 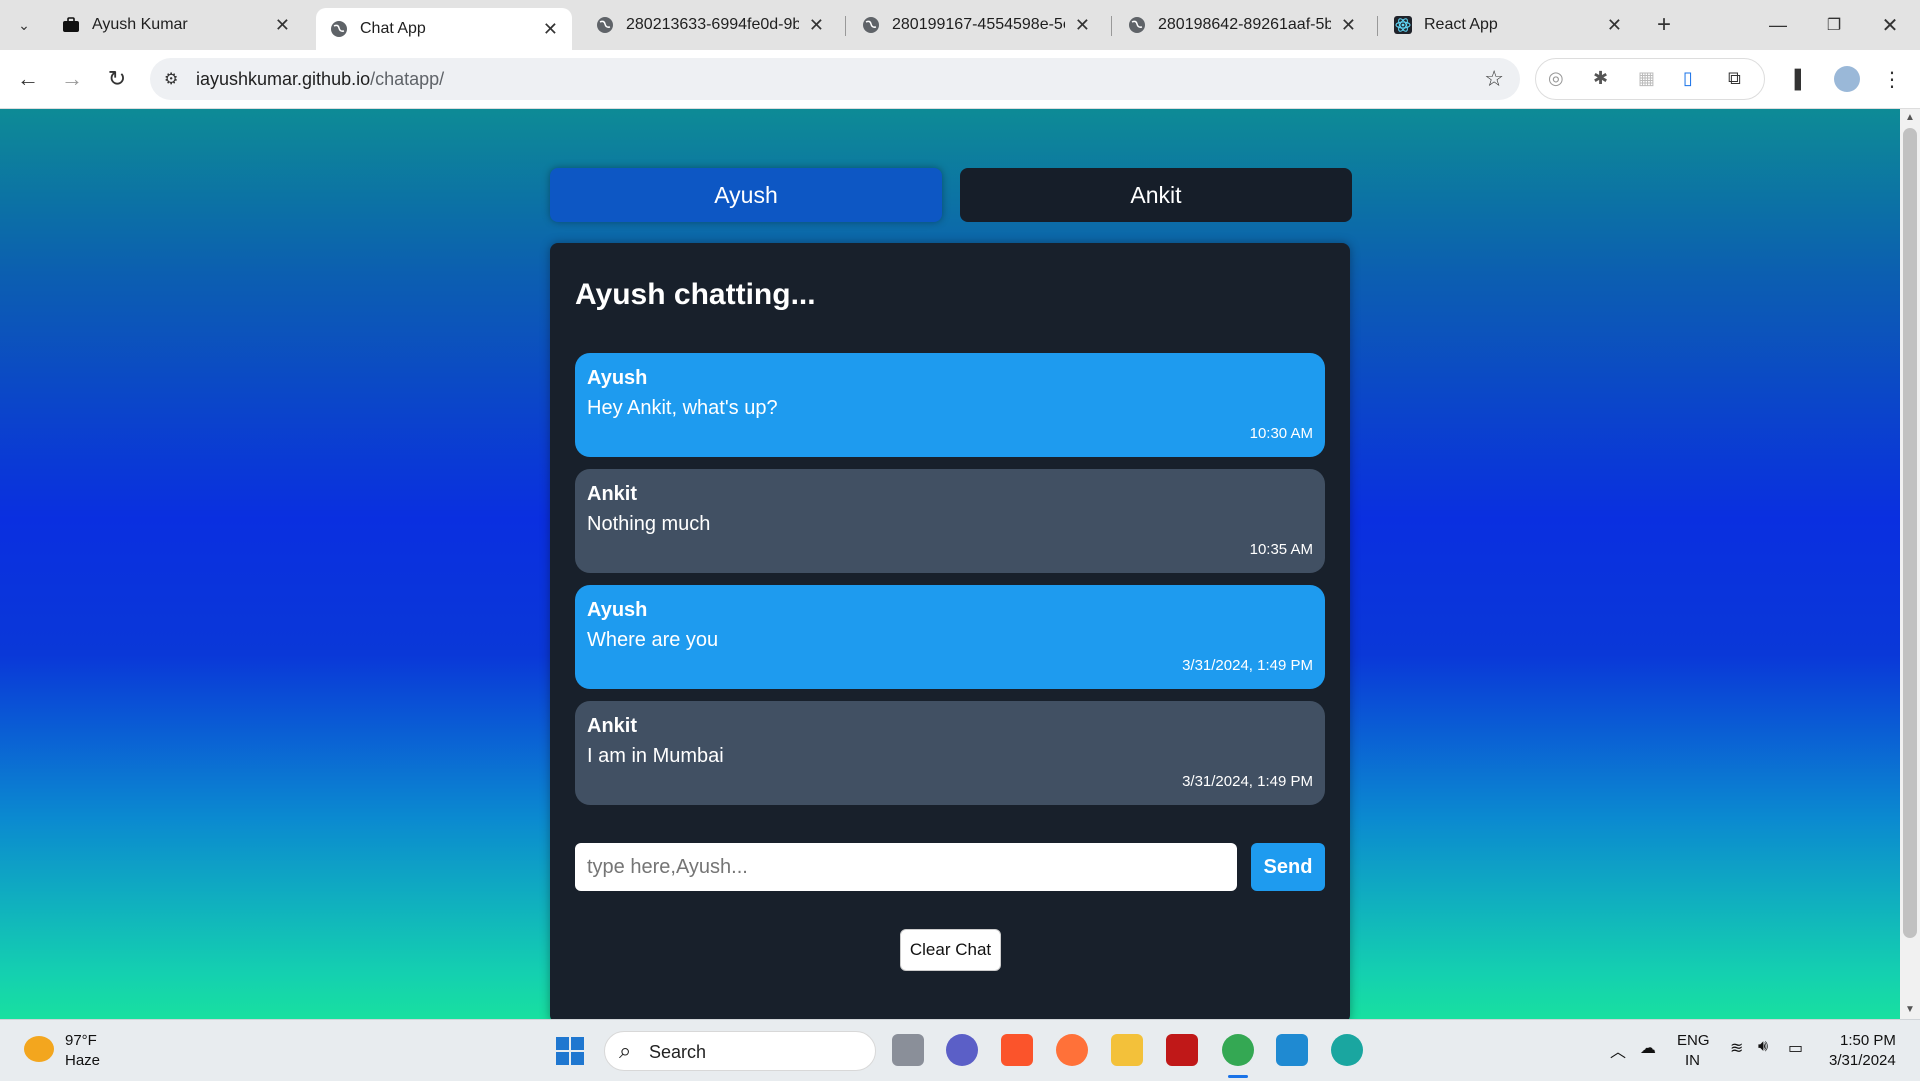 I want to click on reload-icon: ↻, so click(x=117, y=79).